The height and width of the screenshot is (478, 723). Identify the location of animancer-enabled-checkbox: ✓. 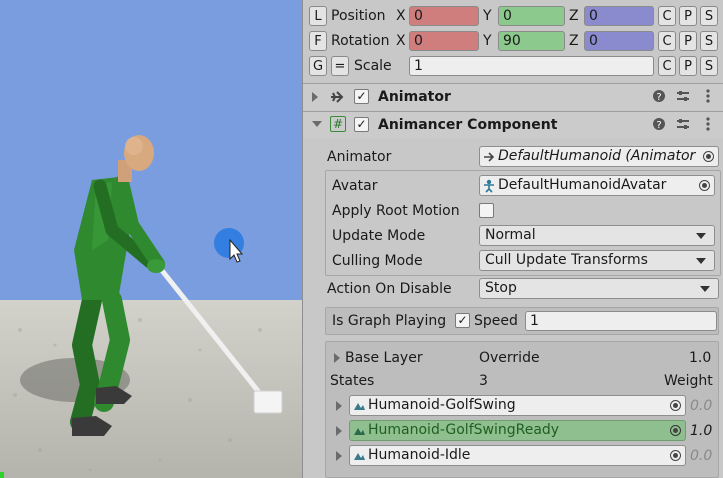
(361, 124).